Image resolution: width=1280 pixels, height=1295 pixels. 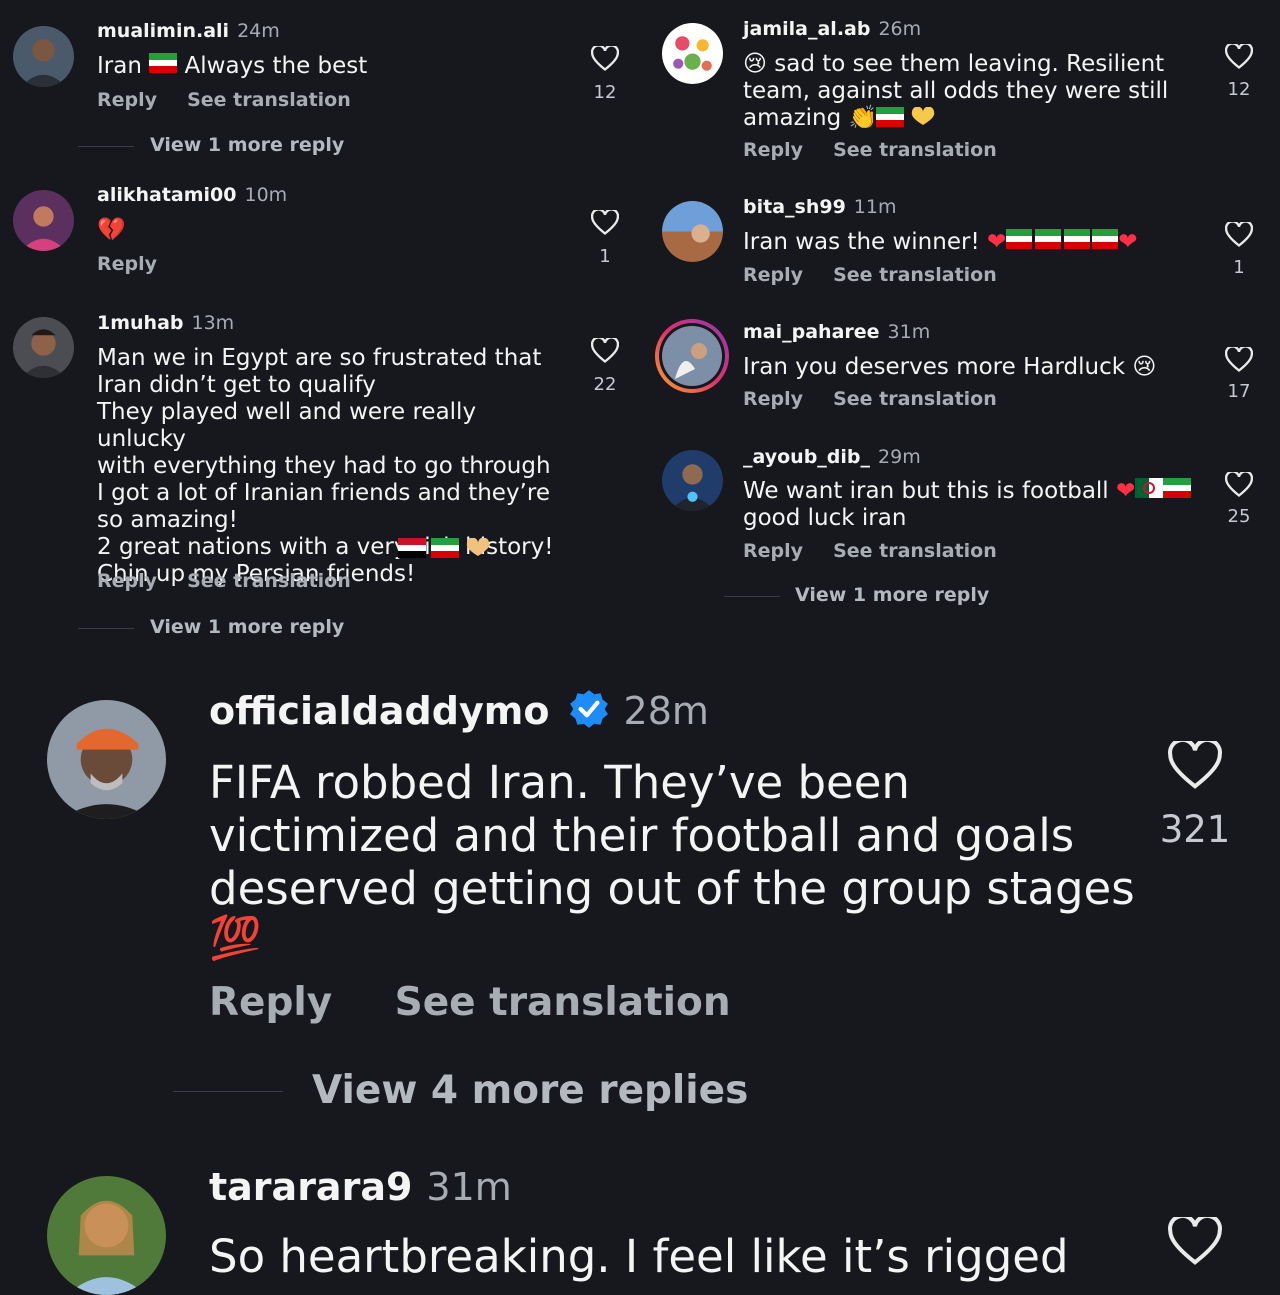 What do you see at coordinates (310, 1187) in the screenshot?
I see `username: tararara9` at bounding box center [310, 1187].